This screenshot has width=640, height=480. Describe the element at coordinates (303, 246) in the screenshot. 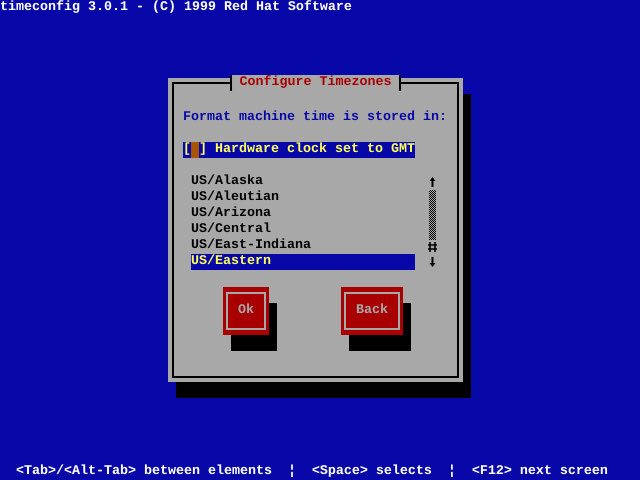

I see `timezone-item: US/East-Indiana` at that location.